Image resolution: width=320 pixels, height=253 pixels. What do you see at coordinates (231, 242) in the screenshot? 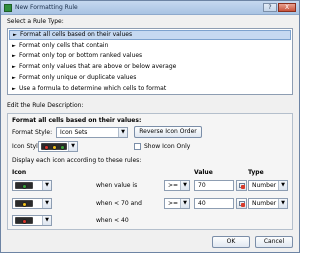
I see `ok-button: OK` at bounding box center [231, 242].